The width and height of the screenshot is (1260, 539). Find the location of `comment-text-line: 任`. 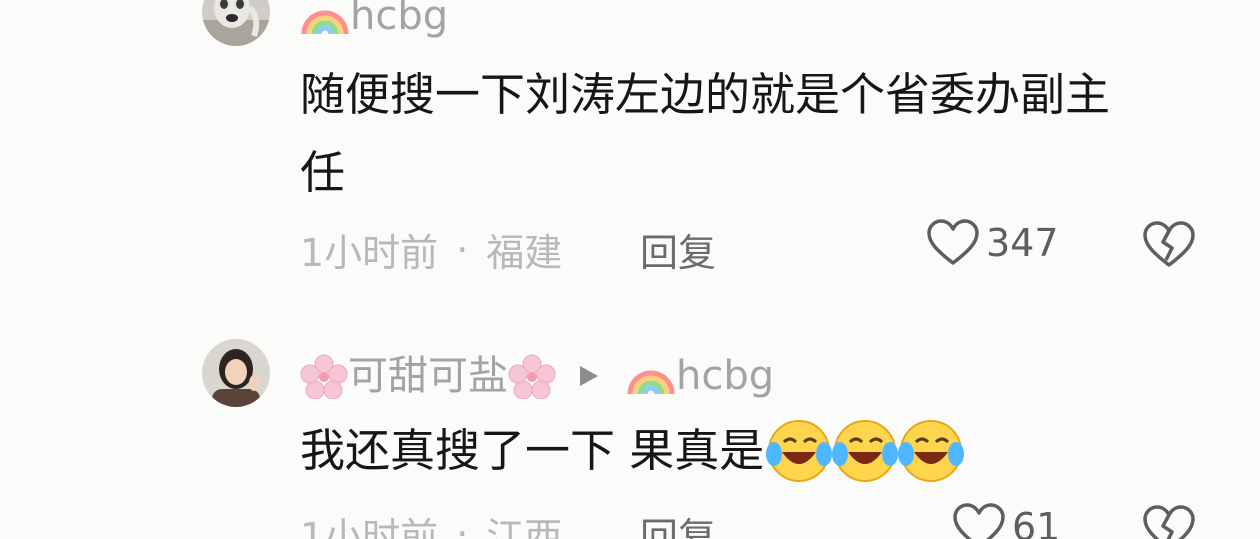

comment-text-line: 任 is located at coordinates (323, 172).